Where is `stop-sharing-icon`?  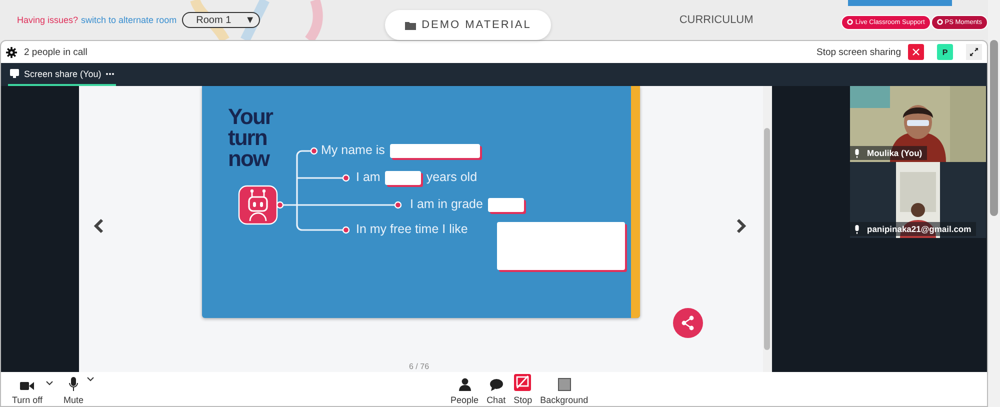
stop-sharing-icon is located at coordinates (523, 382).